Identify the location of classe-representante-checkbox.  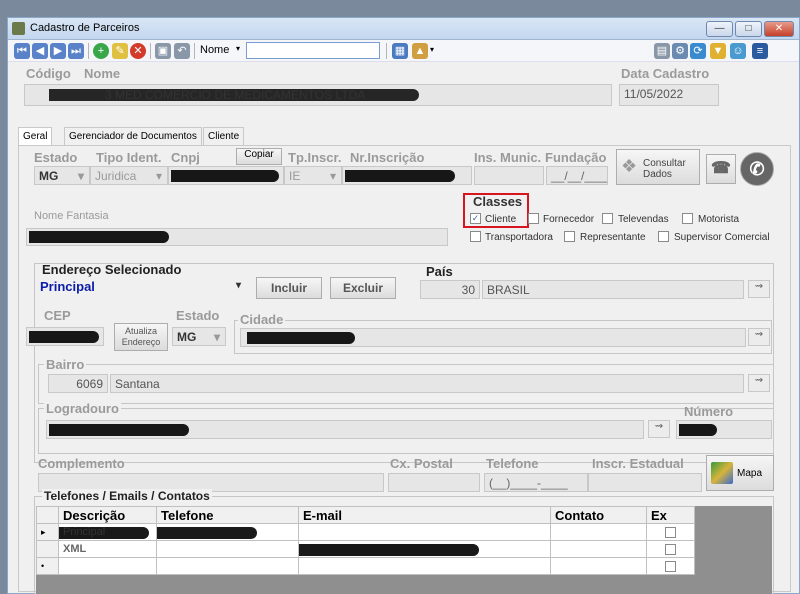
(569, 236).